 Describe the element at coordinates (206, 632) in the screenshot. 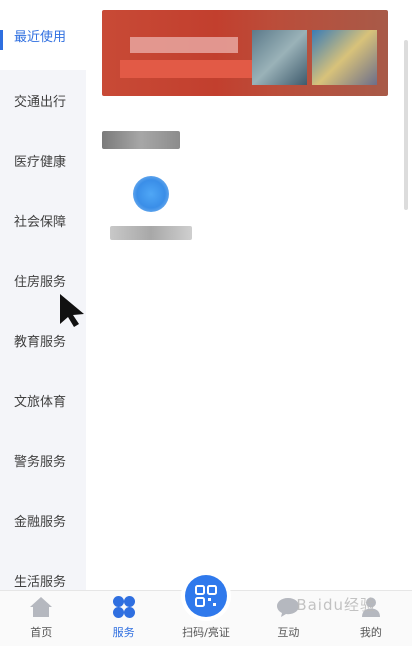

I see `nav-label: 扫码/亮证` at that location.